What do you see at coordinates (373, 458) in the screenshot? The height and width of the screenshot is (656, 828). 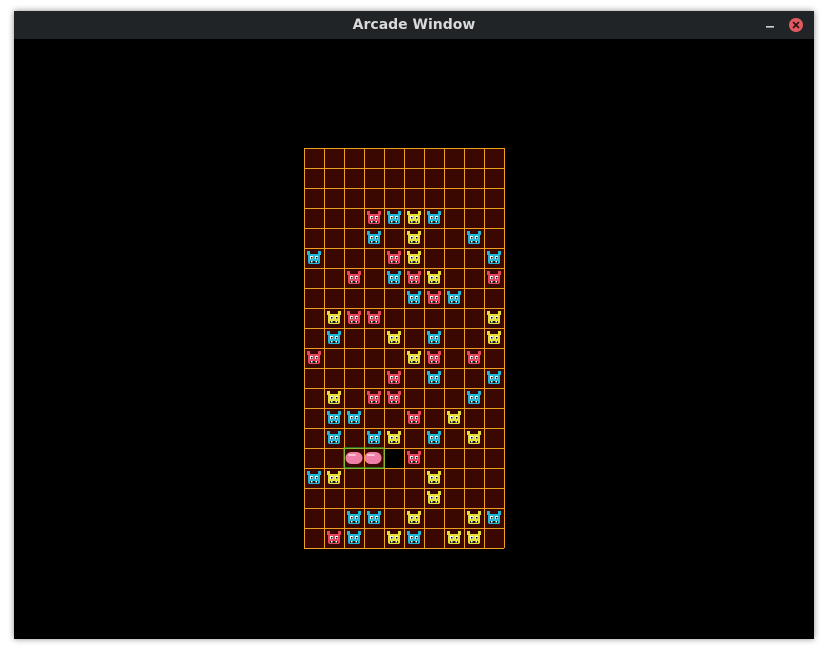 I see `capsule-half-right` at bounding box center [373, 458].